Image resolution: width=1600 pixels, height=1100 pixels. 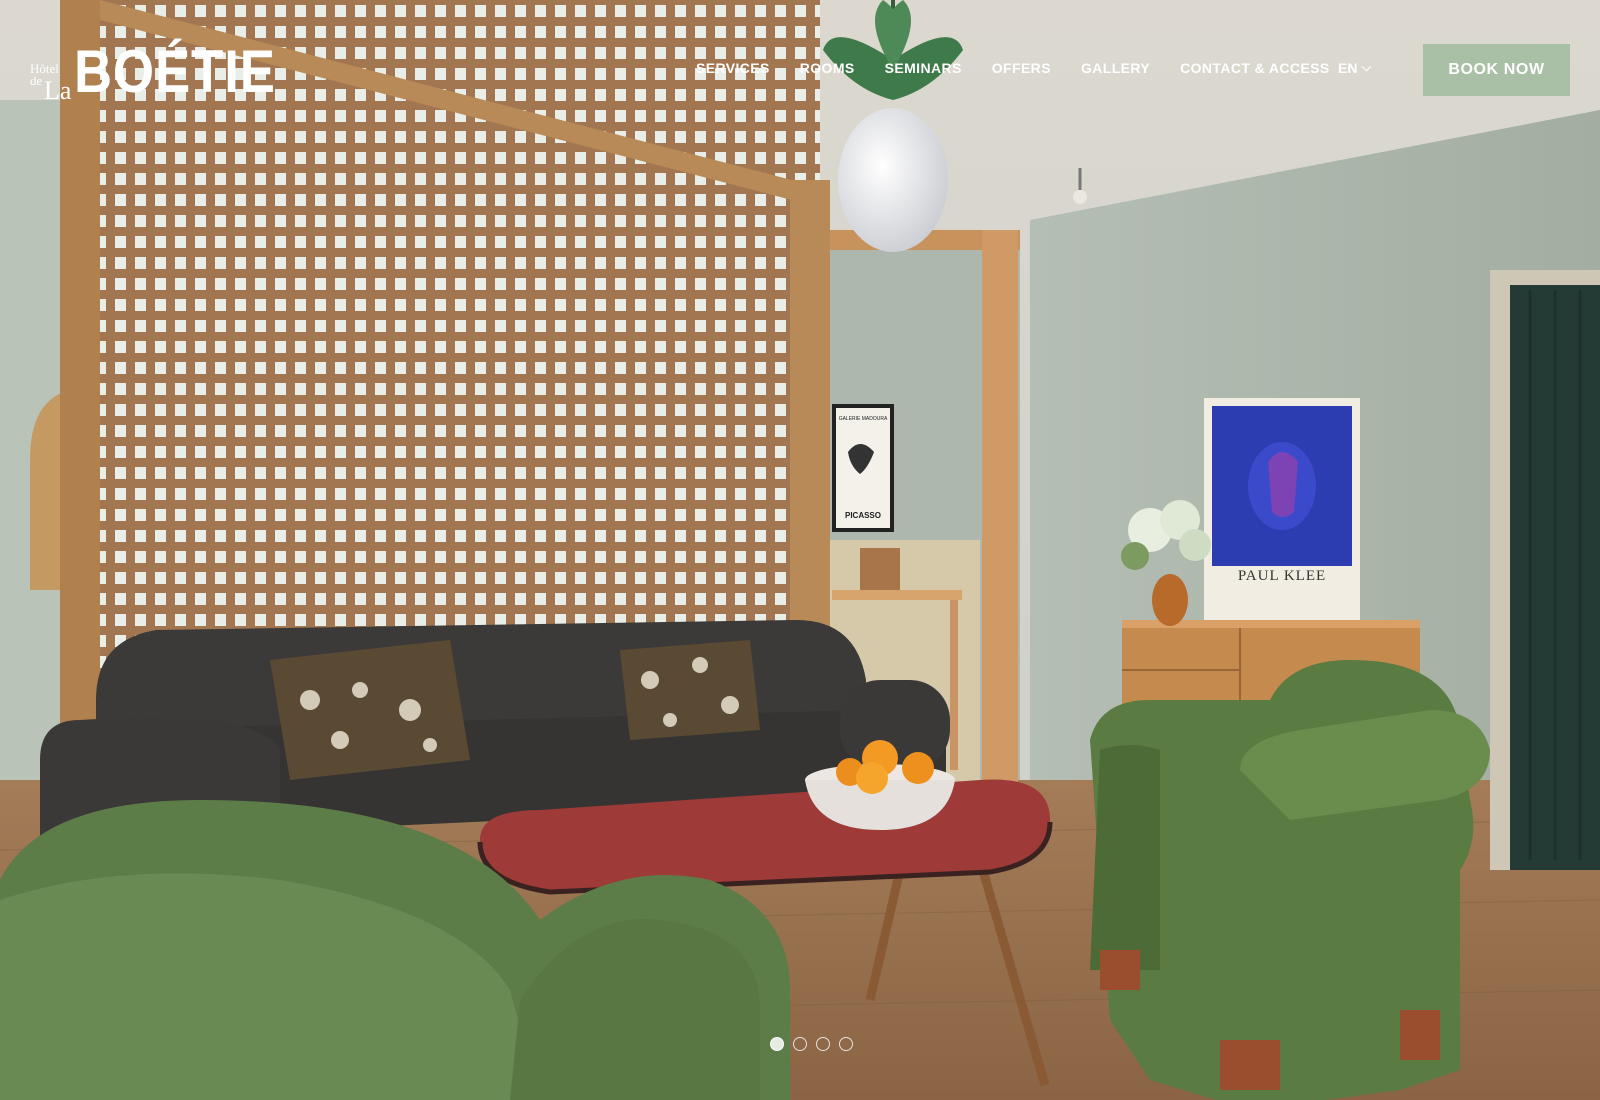 I want to click on nav-item-rooms: ROOMS, so click(x=827, y=68).